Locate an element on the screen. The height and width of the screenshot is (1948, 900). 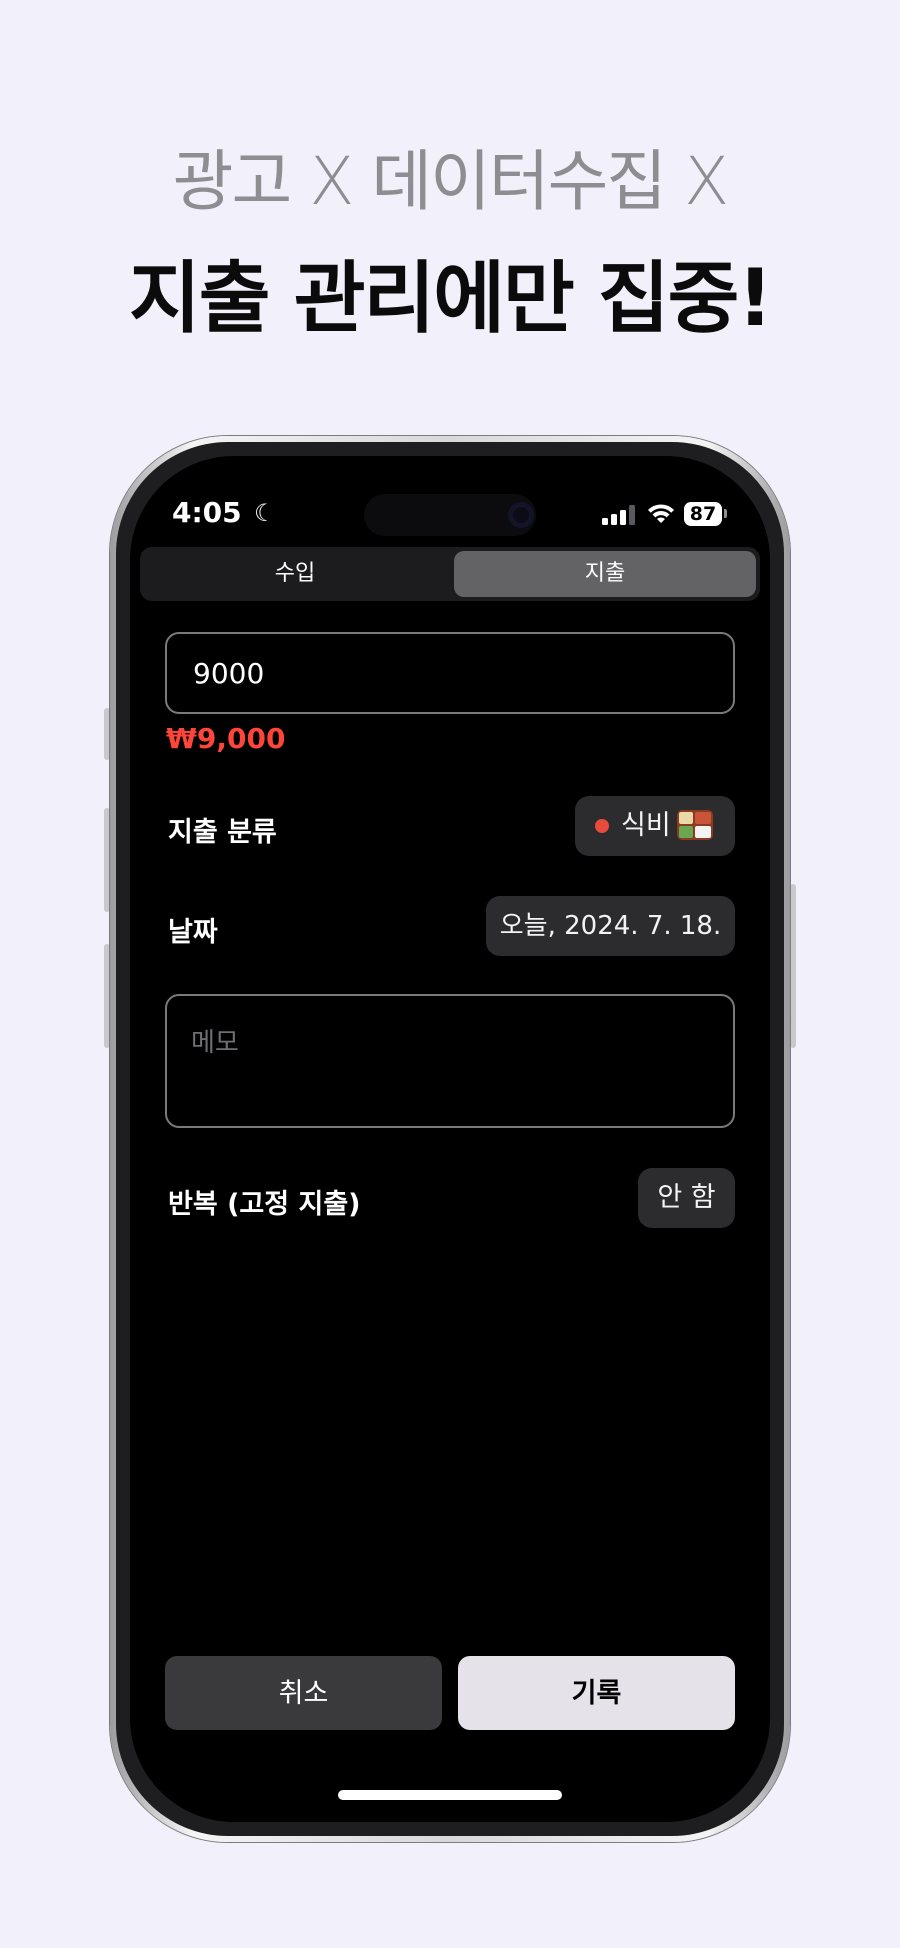
amount-input is located at coordinates (450, 673).